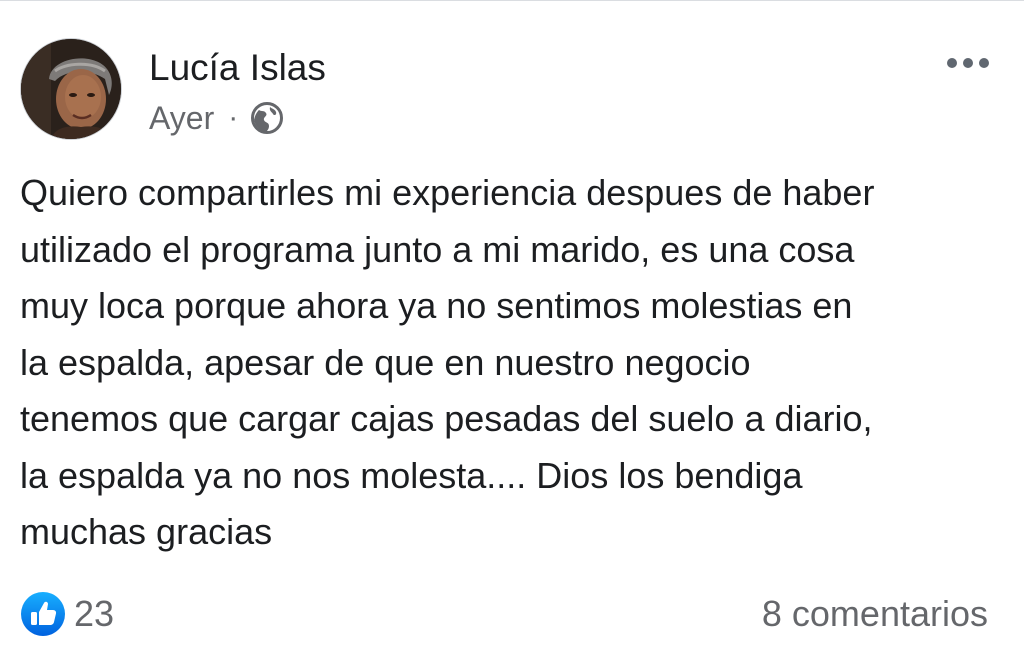  I want to click on avatar-photo, so click(71, 89).